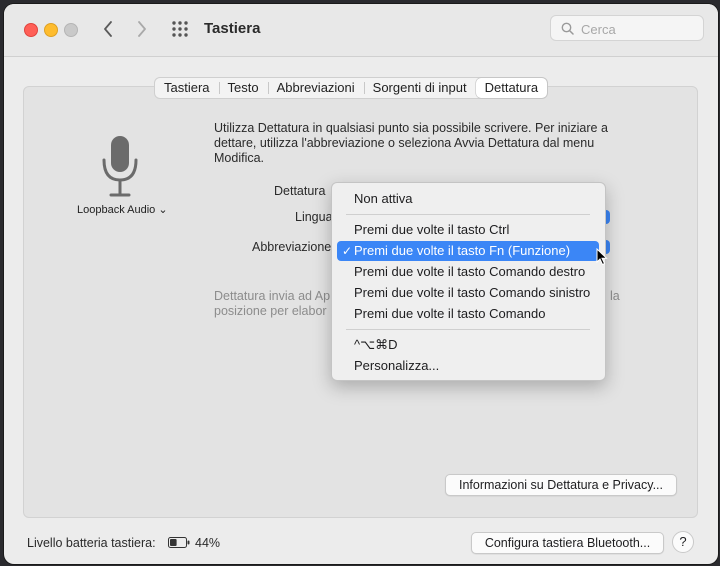 The height and width of the screenshot is (566, 720). What do you see at coordinates (120, 166) in the screenshot?
I see `microphone-icon` at bounding box center [120, 166].